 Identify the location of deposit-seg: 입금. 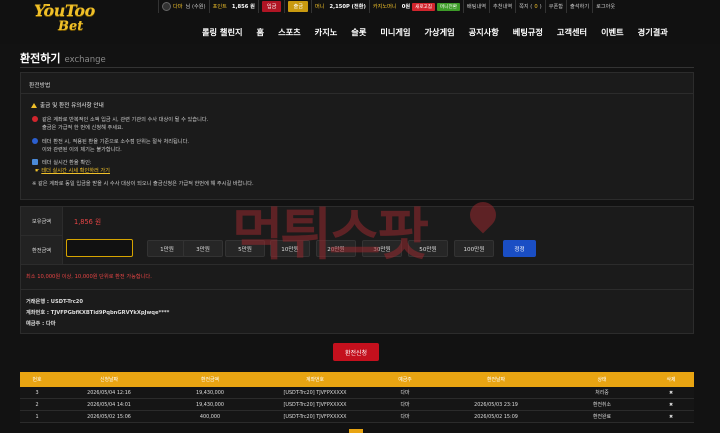
(271, 6).